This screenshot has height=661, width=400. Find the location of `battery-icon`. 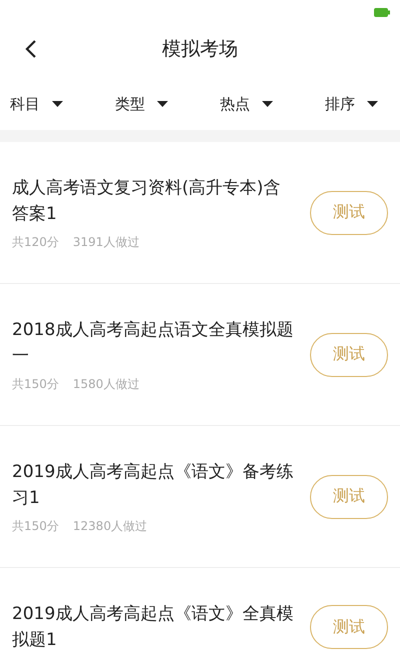

battery-icon is located at coordinates (382, 12).